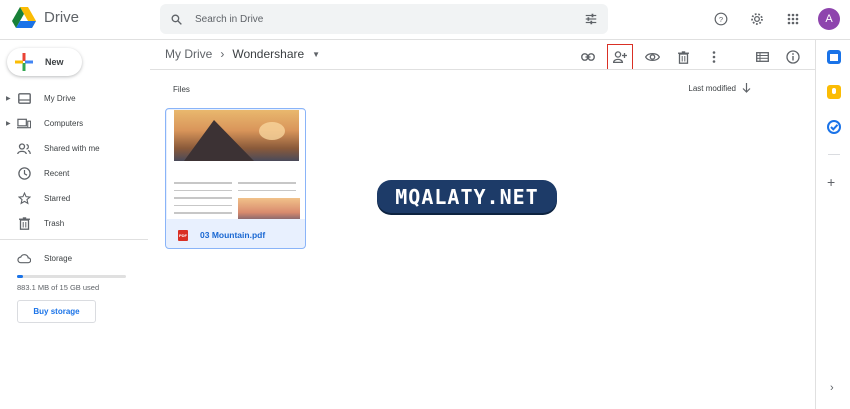 This screenshot has width=850, height=409. What do you see at coordinates (24, 258) in the screenshot?
I see `cloud-icon` at bounding box center [24, 258].